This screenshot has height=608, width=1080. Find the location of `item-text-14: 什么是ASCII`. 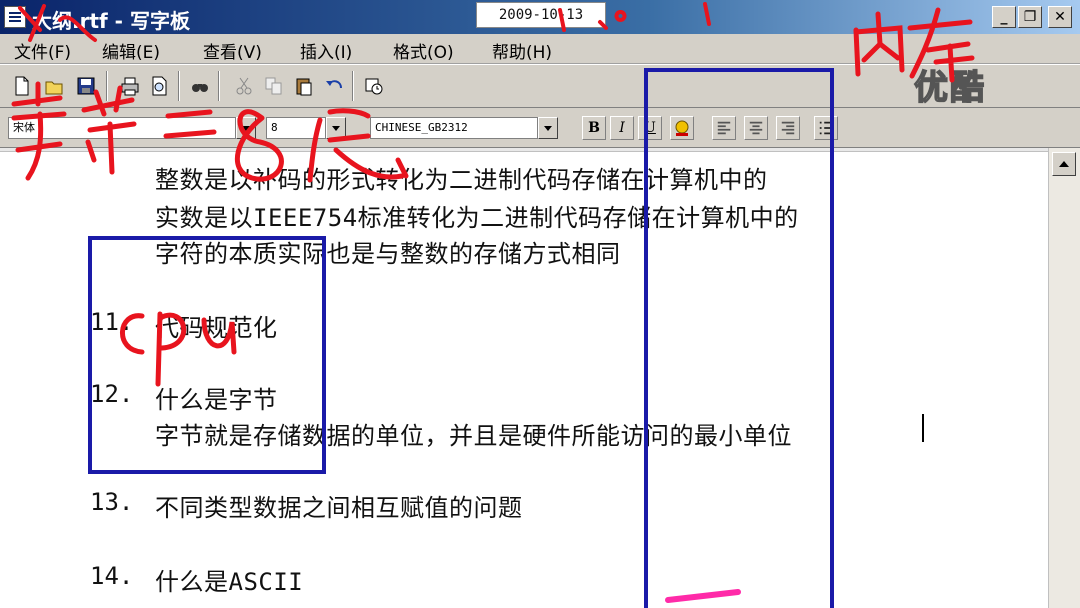

item-text-14: 什么是ASCII is located at coordinates (229, 582).